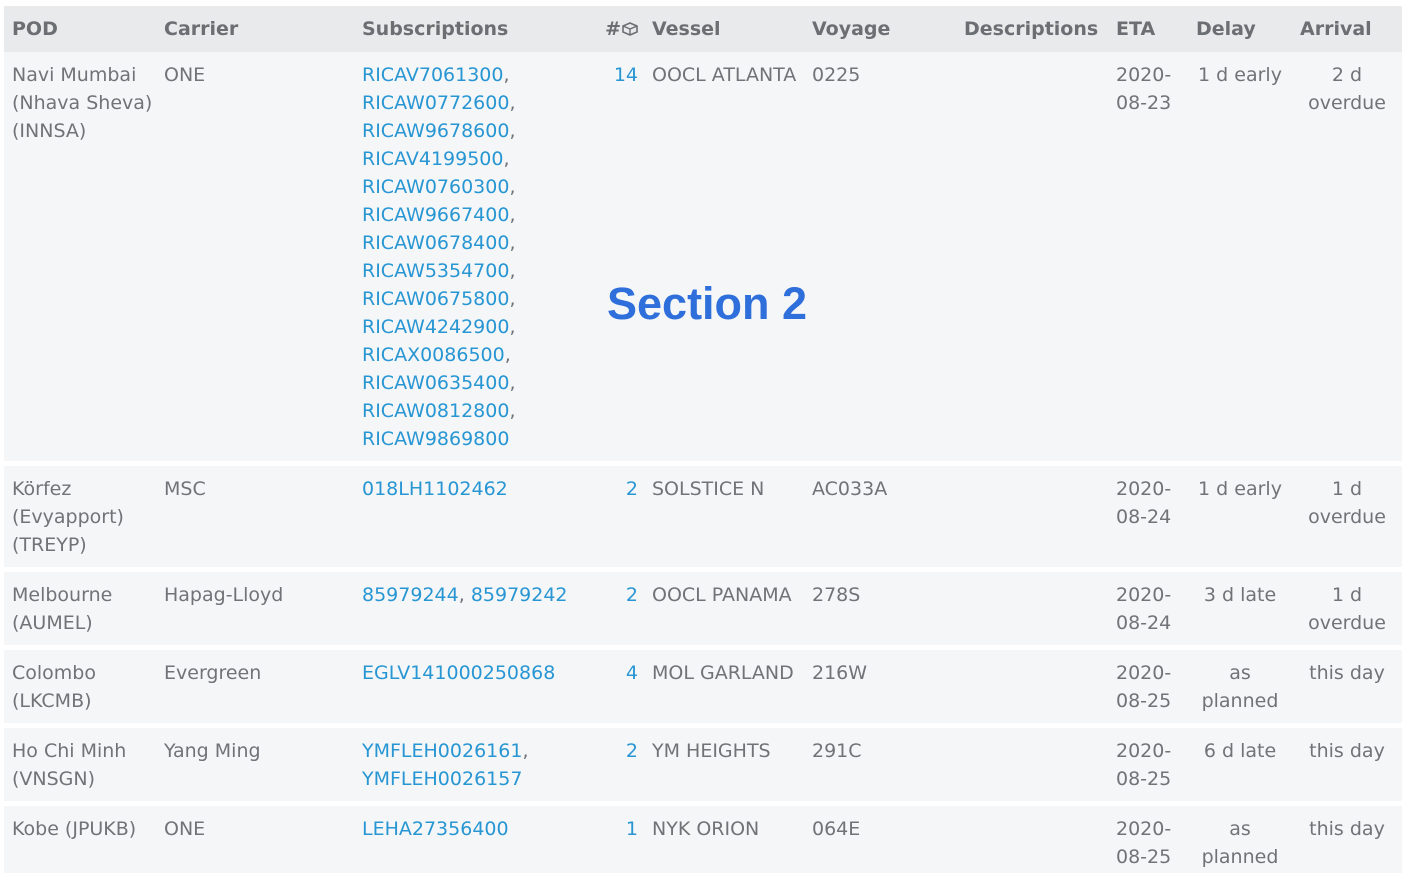  I want to click on container-count-link: 14, so click(626, 75).